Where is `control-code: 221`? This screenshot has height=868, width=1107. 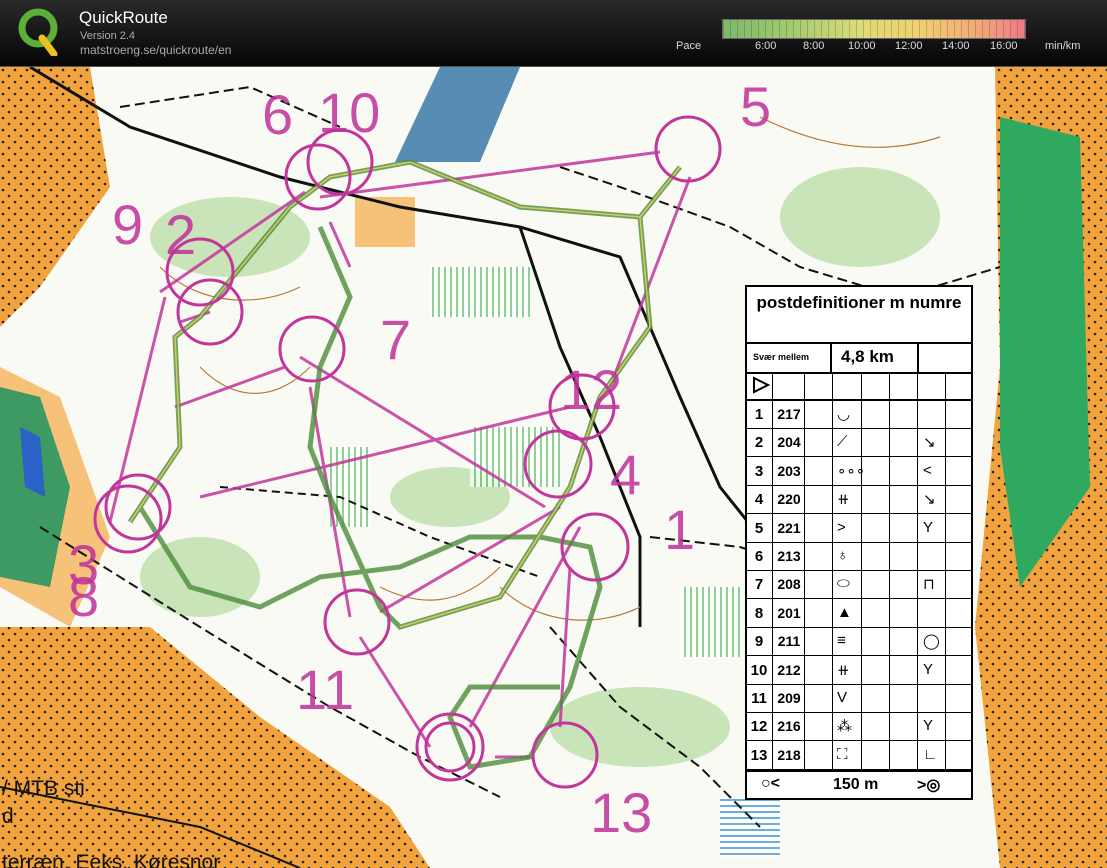
control-code: 221 is located at coordinates (789, 527).